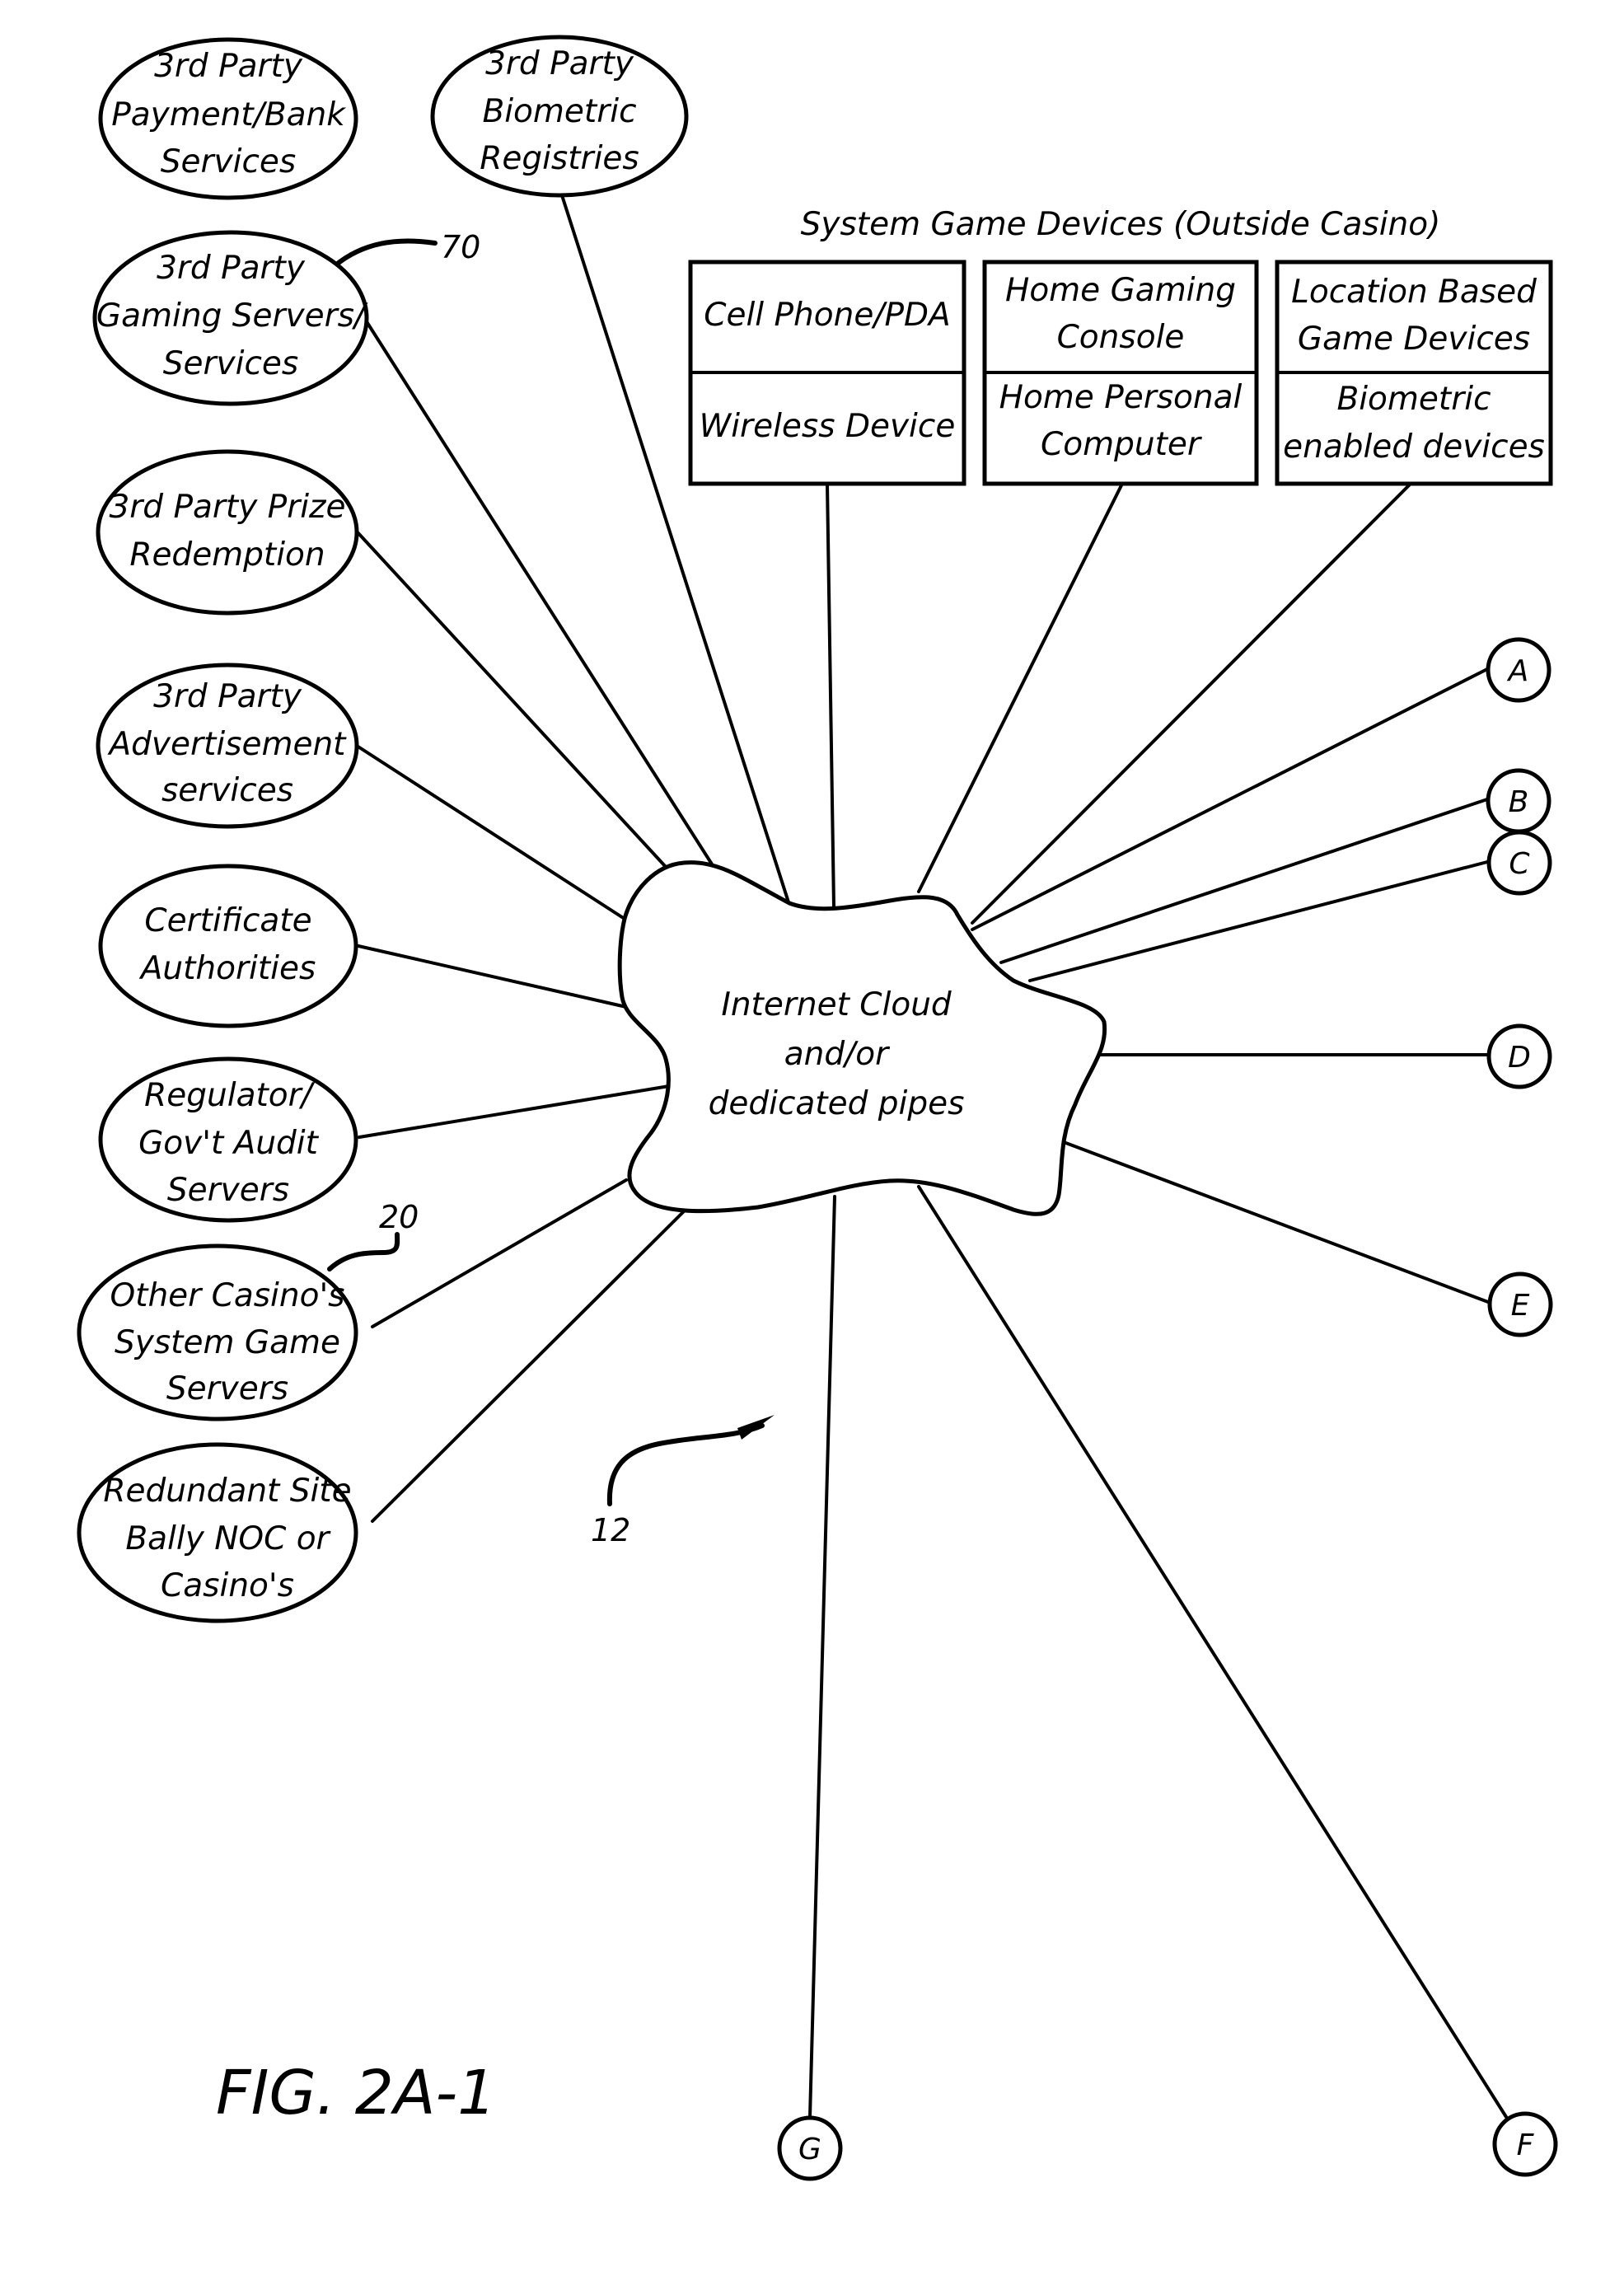 The image size is (1624, 2276). I want to click on wire-connector-a, so click(1230, 799).